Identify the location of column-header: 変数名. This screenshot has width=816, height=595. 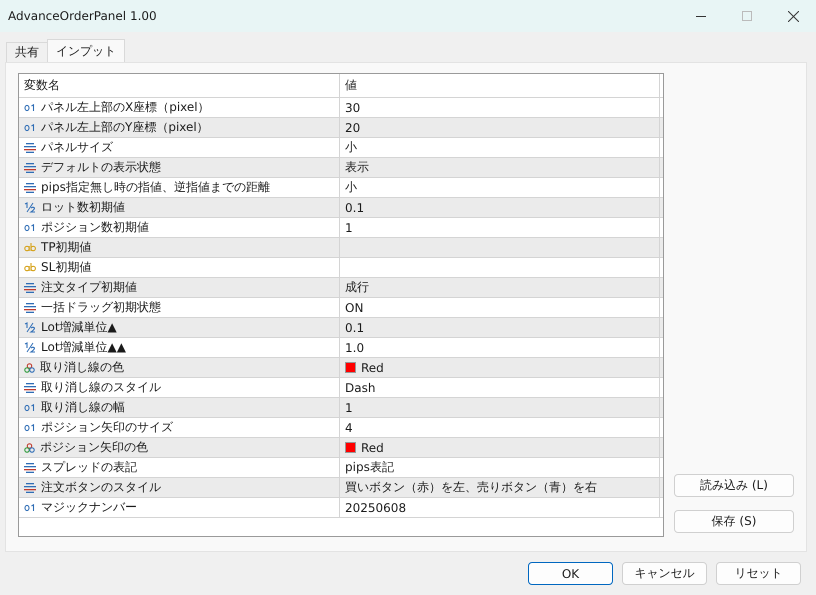
(179, 85).